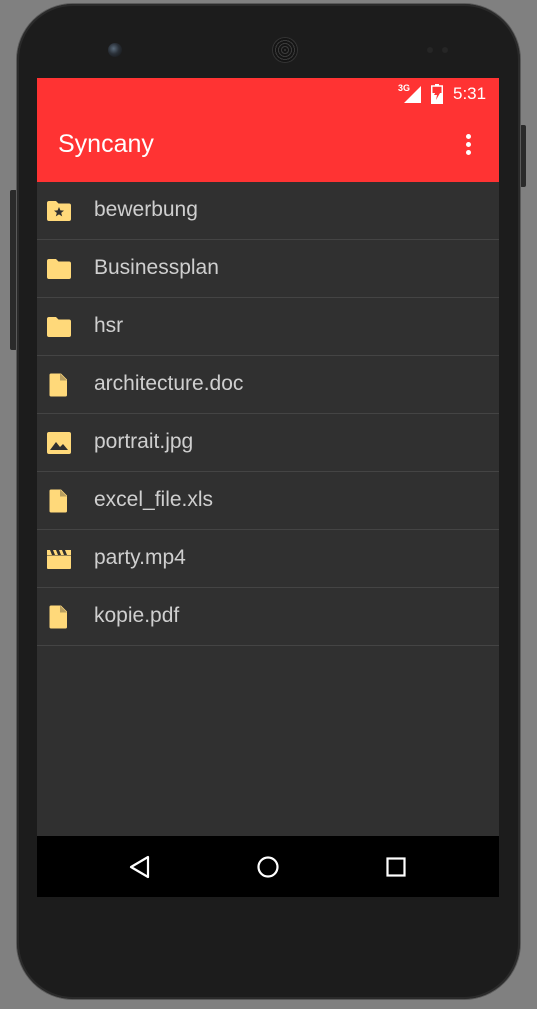 This screenshot has height=1009, width=537. I want to click on list-item: portrait.jpg, so click(268, 443).